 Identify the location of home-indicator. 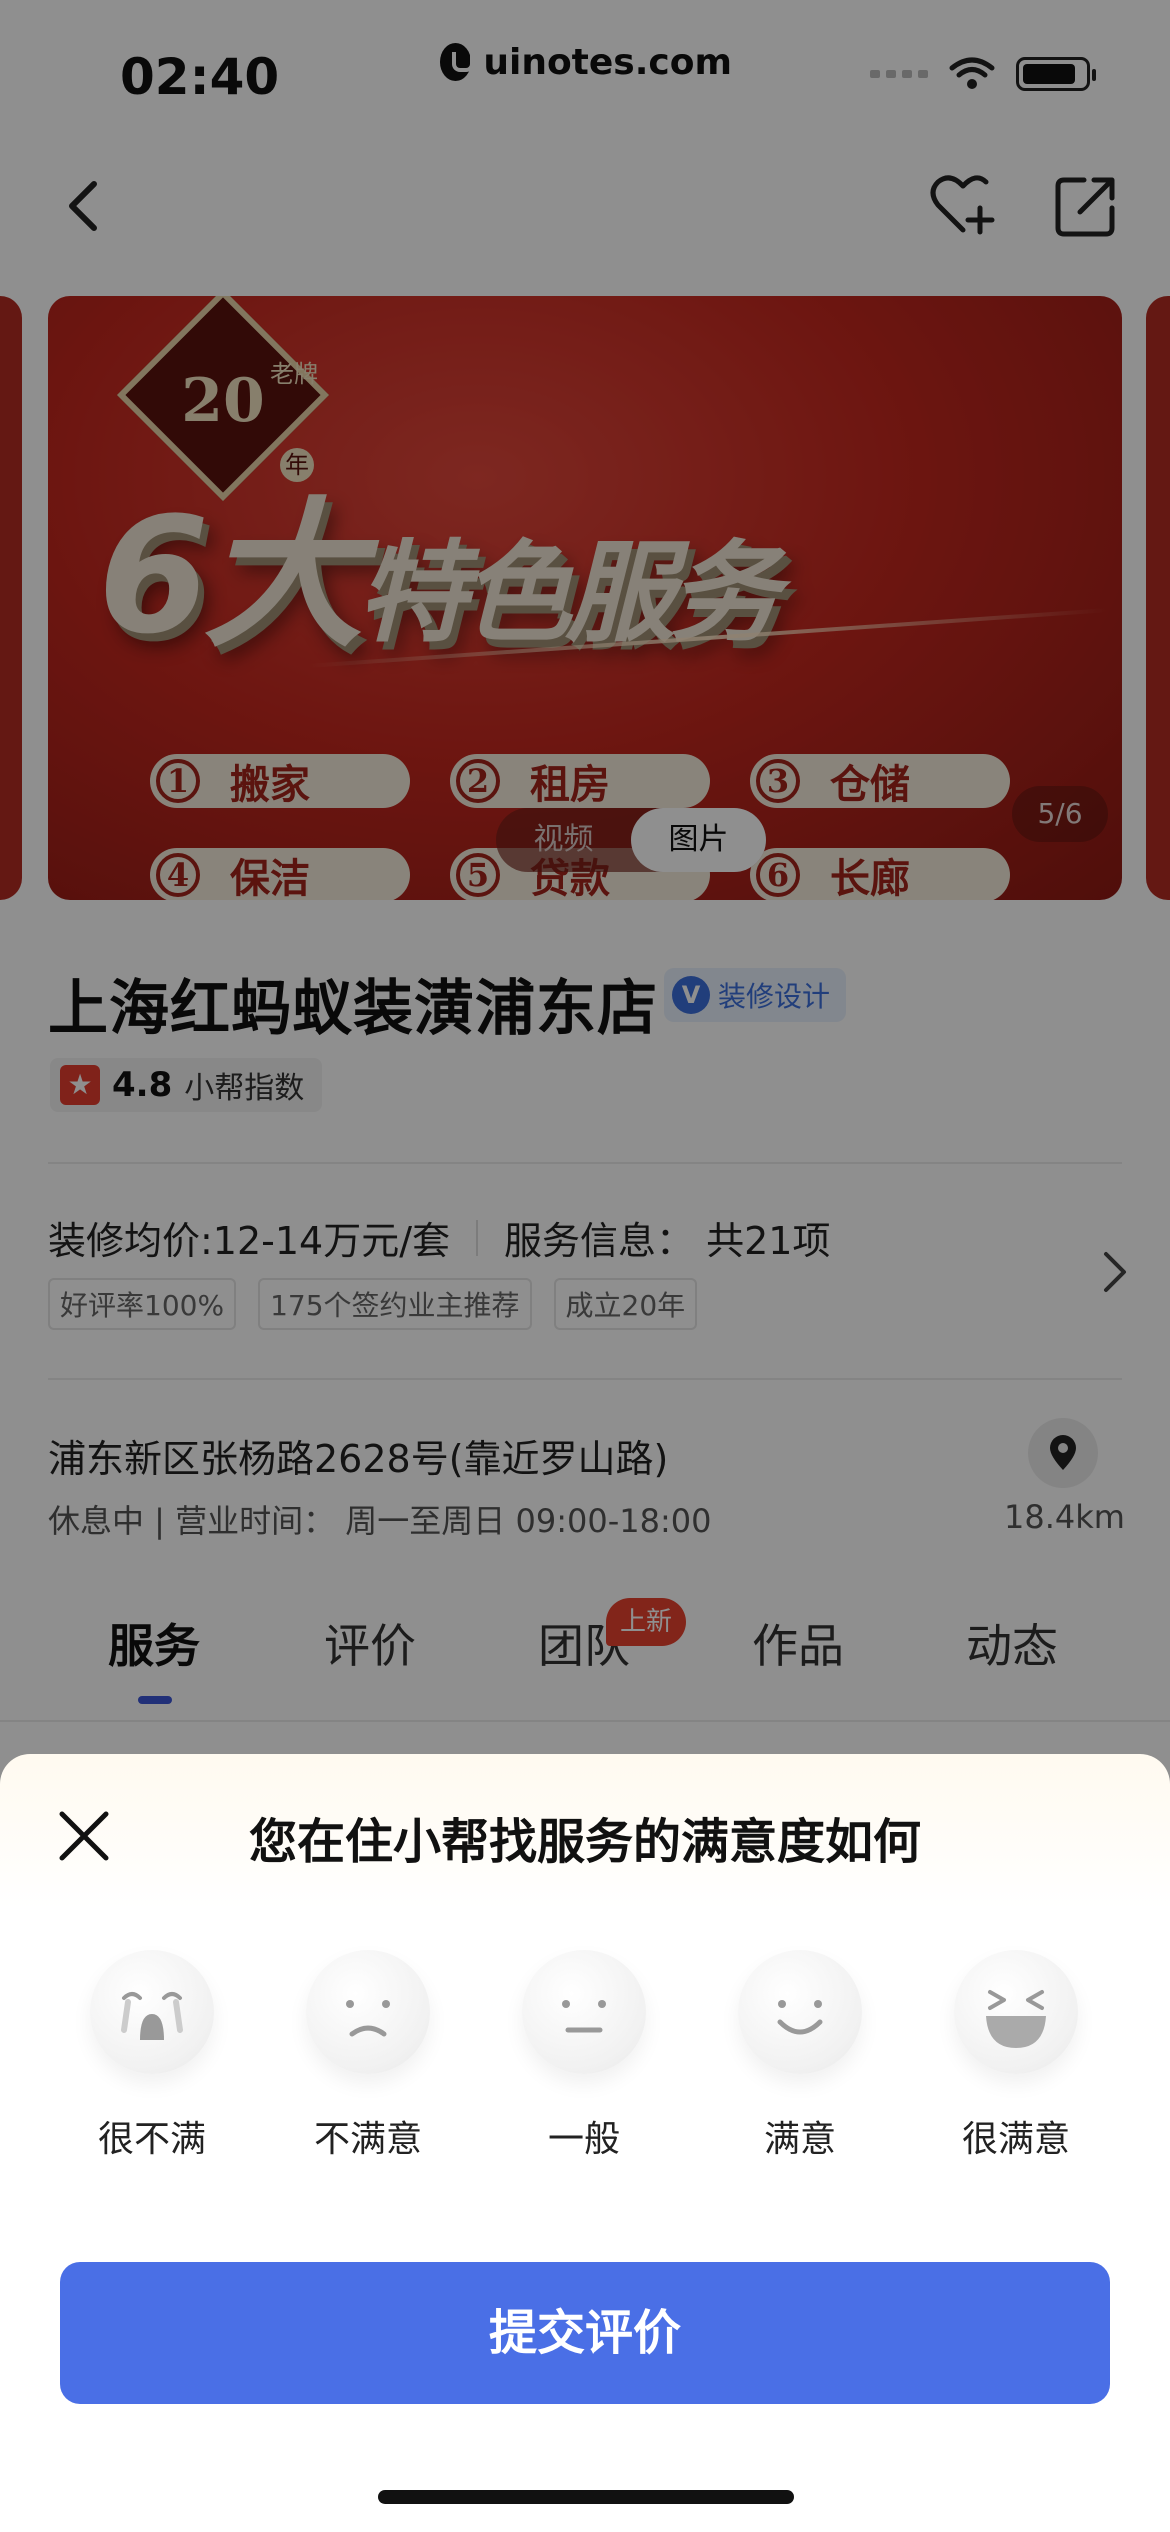
(586, 2497).